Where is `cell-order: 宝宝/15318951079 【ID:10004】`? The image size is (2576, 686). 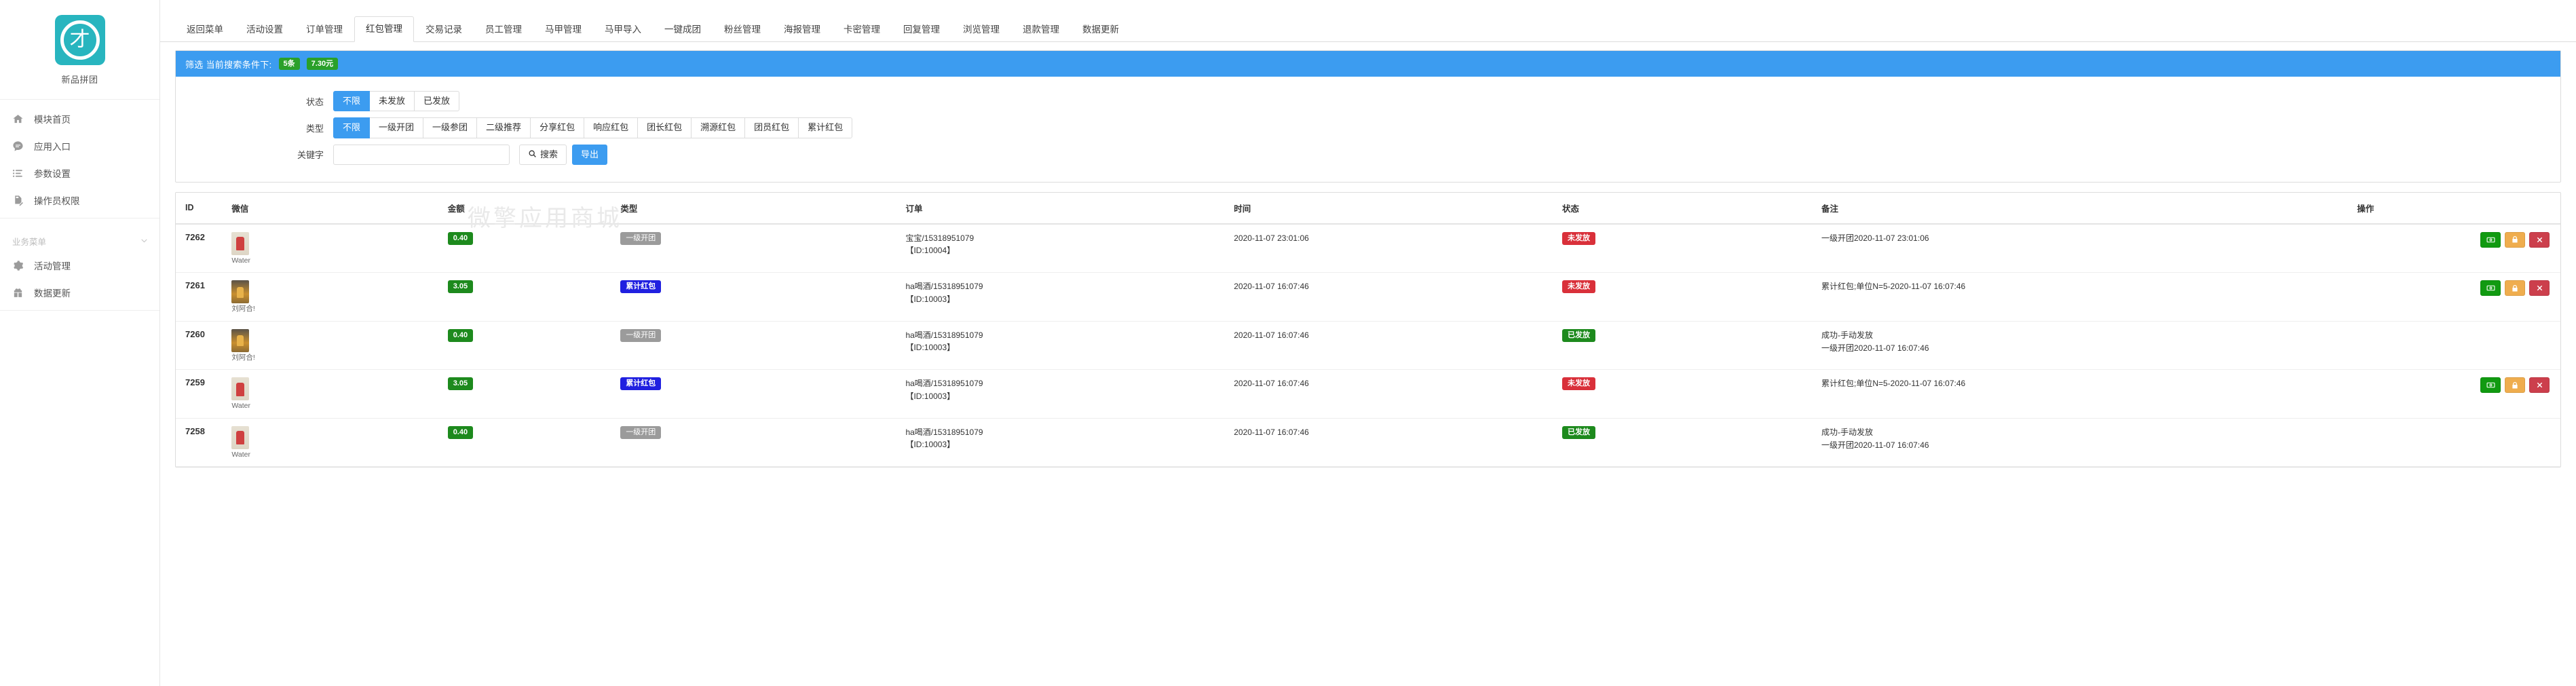 cell-order: 宝宝/15318951079 【ID:10004】 is located at coordinates (1065, 248).